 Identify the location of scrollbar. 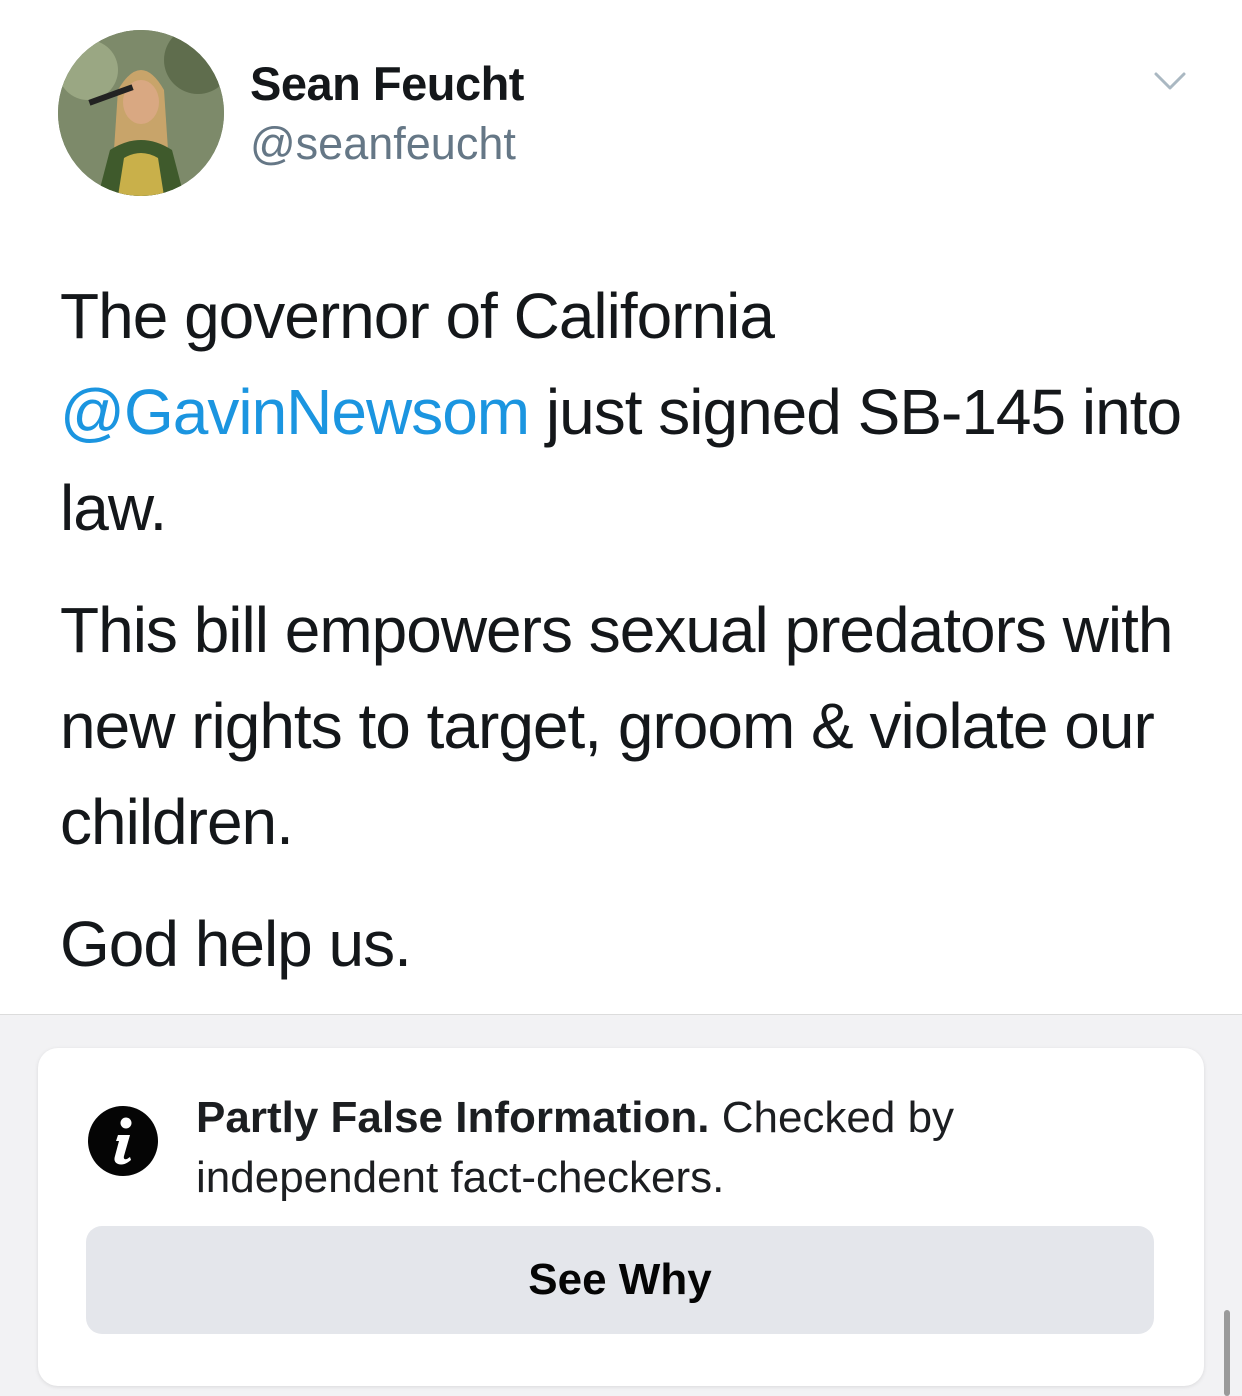
(1227, 1353).